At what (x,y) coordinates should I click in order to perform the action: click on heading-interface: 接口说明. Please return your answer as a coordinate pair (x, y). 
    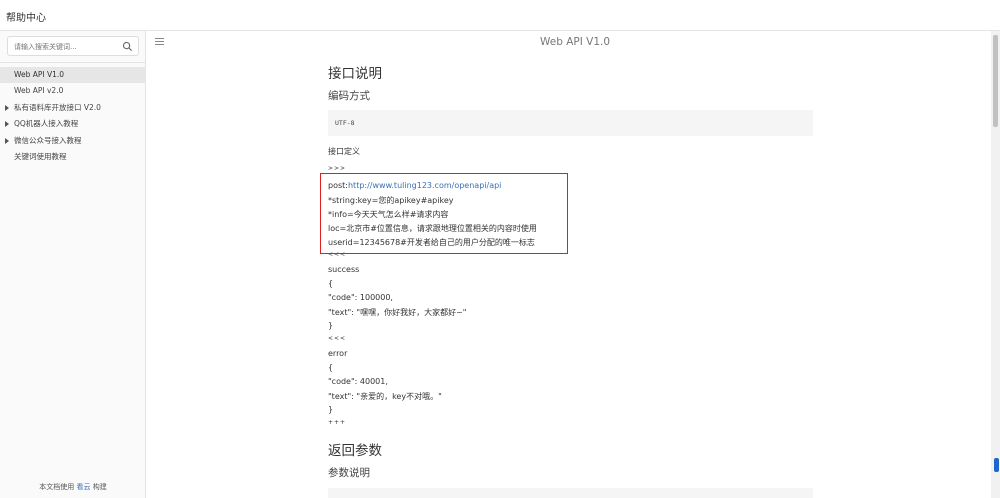
    Looking at the image, I should click on (355, 74).